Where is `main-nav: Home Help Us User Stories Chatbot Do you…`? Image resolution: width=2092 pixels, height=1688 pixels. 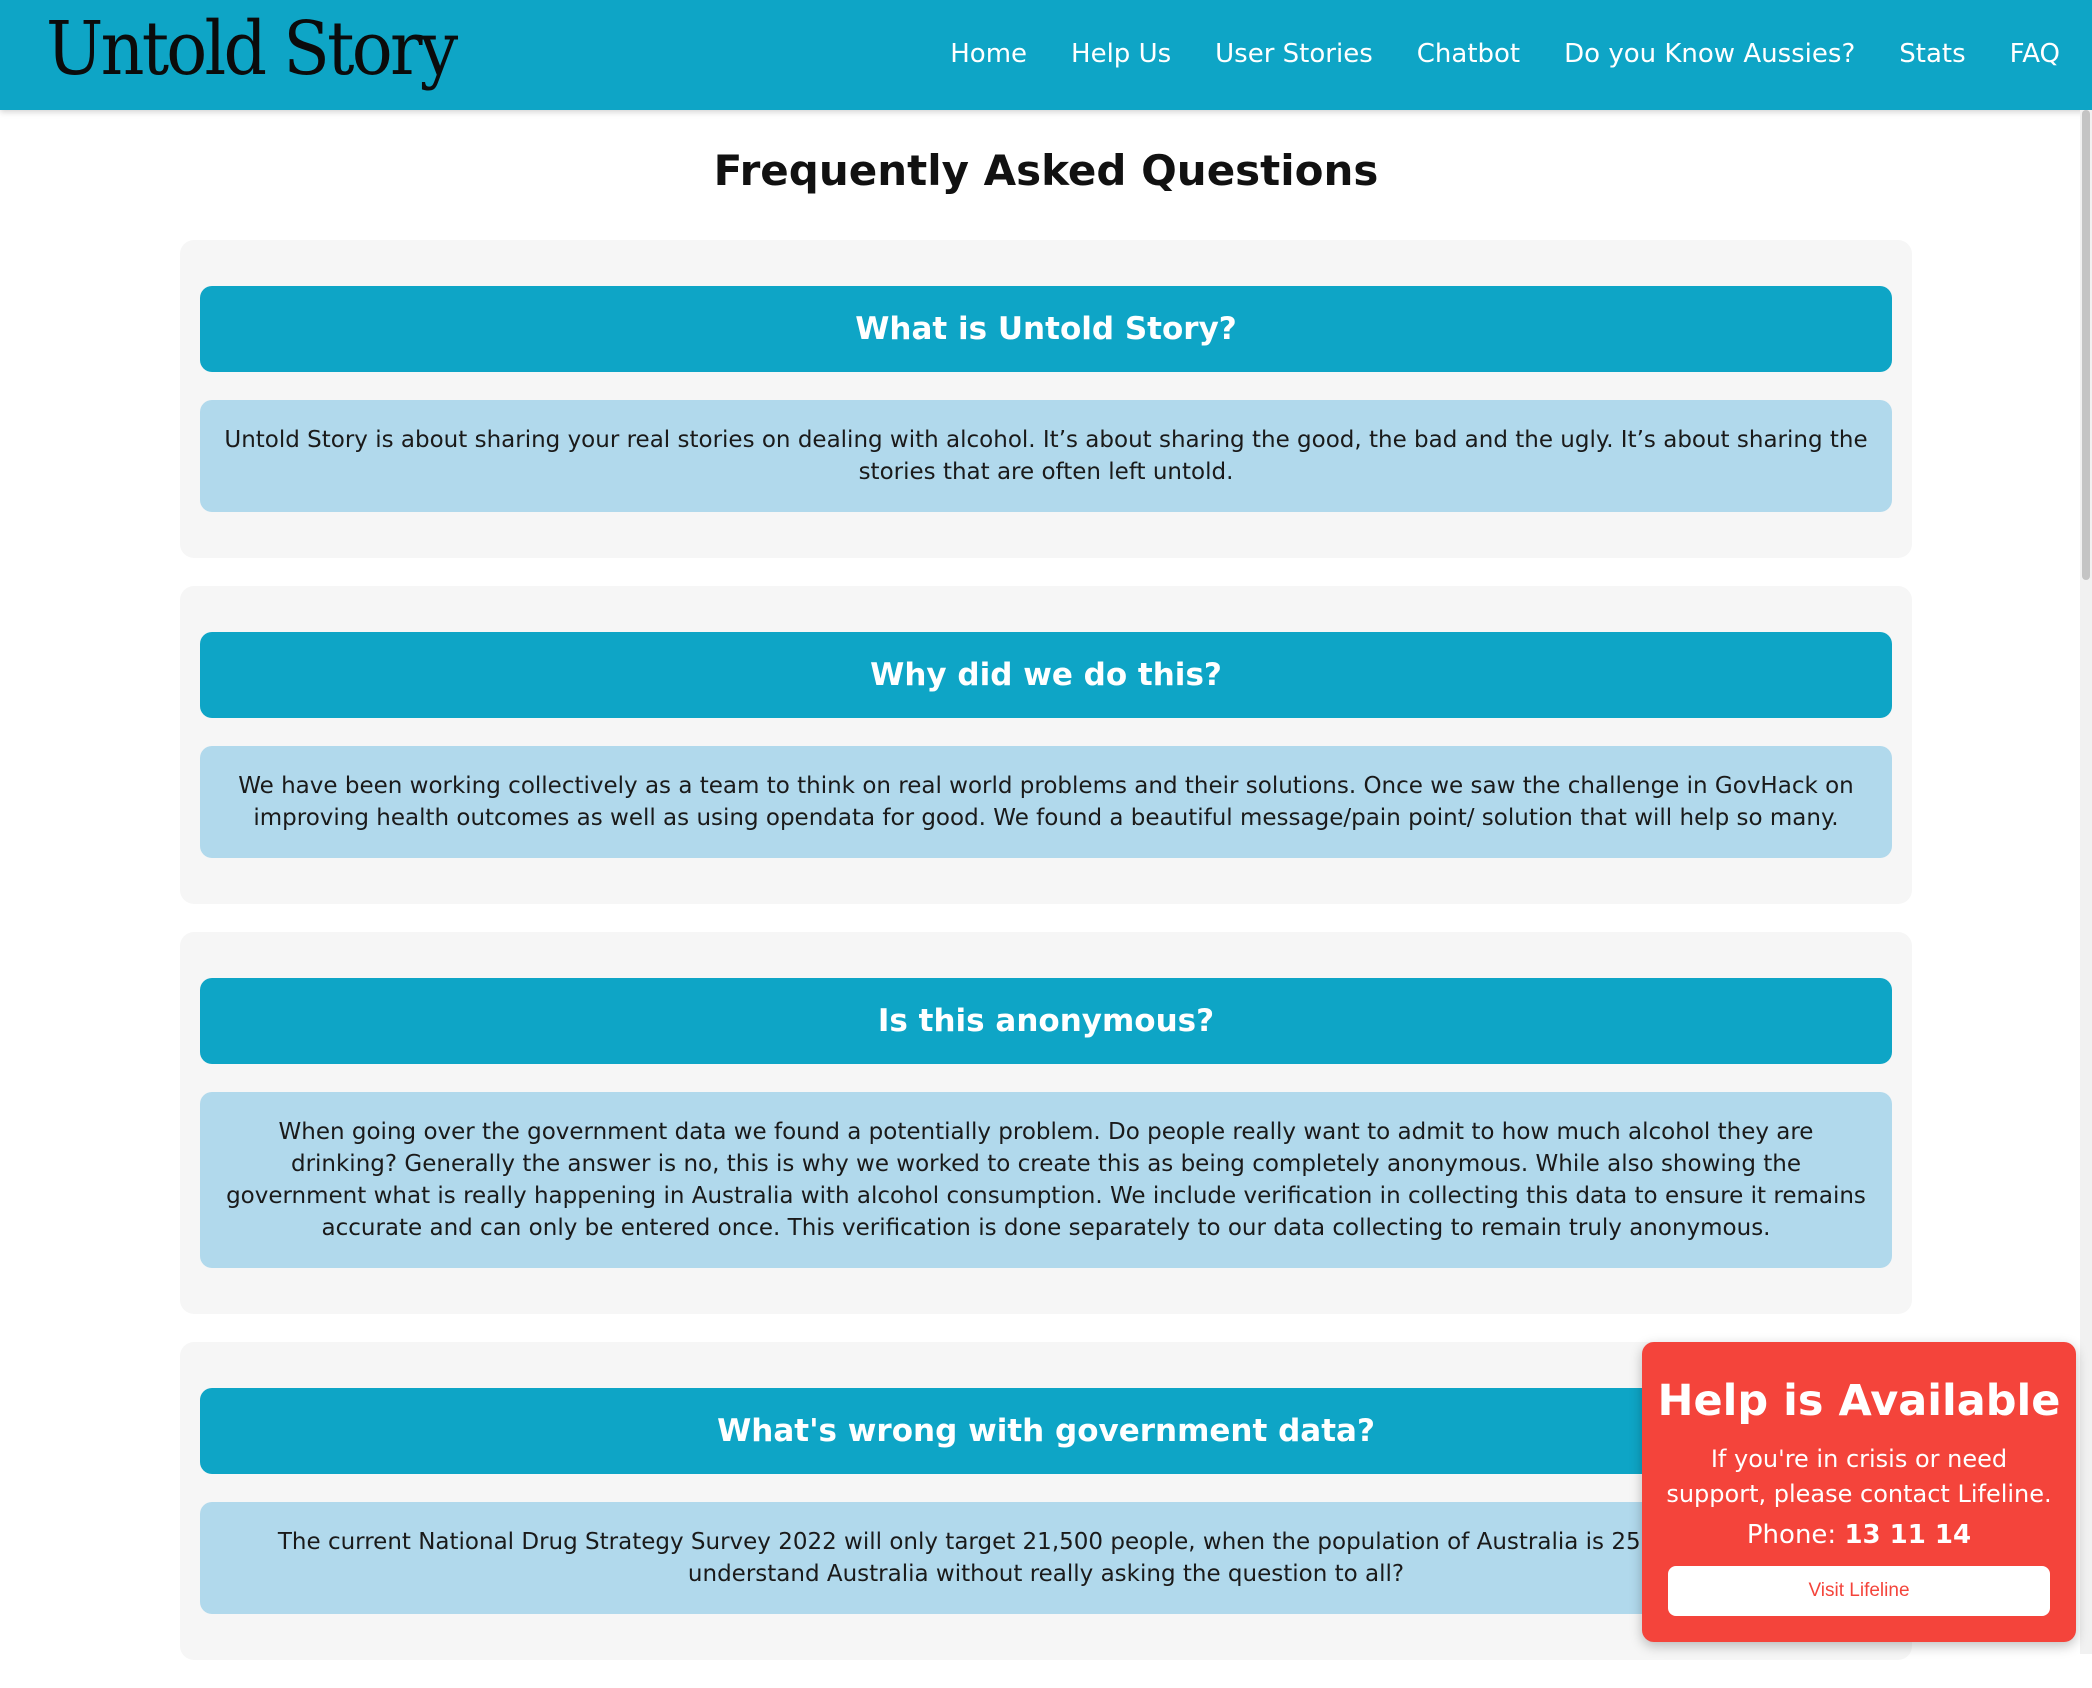
main-nav: Home Help Us User Stories Chatbot Do you… is located at coordinates (1505, 54).